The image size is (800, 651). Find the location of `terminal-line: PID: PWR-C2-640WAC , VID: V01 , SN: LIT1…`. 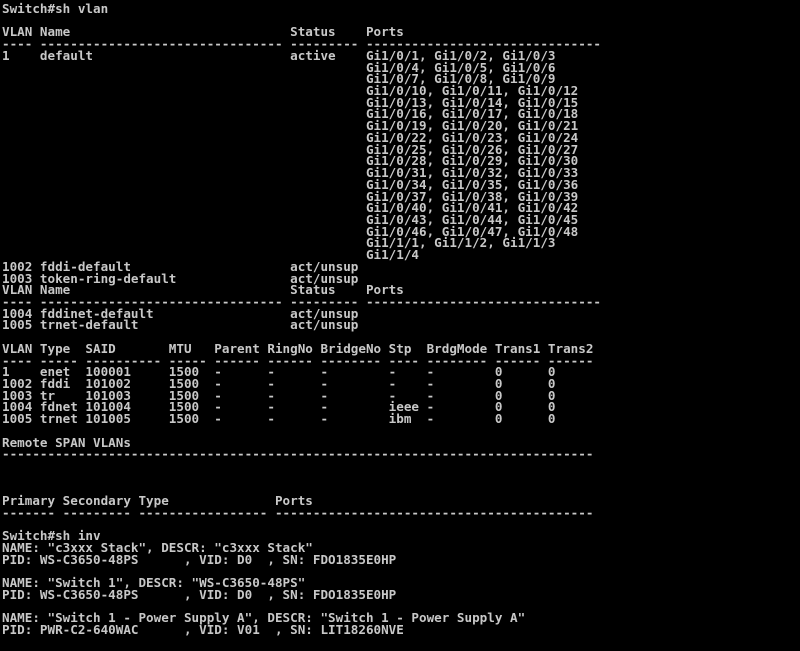

terminal-line: PID: PWR-C2-640WAC , VID: V01 , SN: LIT1… is located at coordinates (203, 630).